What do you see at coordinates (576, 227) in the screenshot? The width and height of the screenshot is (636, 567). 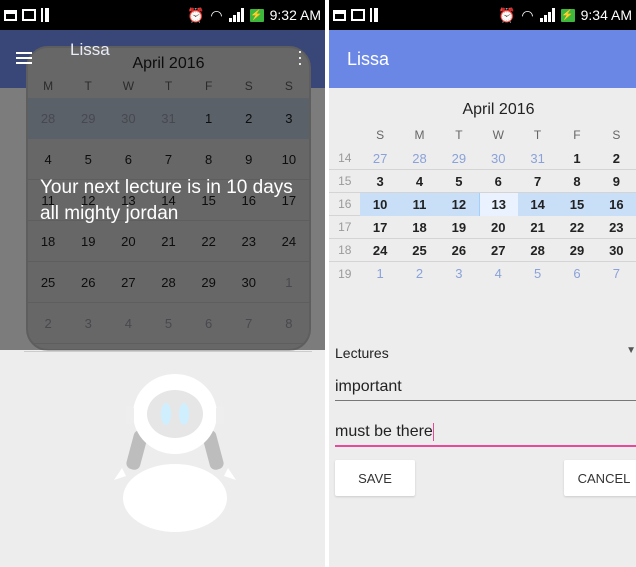 I see `calendar-day: 22` at bounding box center [576, 227].